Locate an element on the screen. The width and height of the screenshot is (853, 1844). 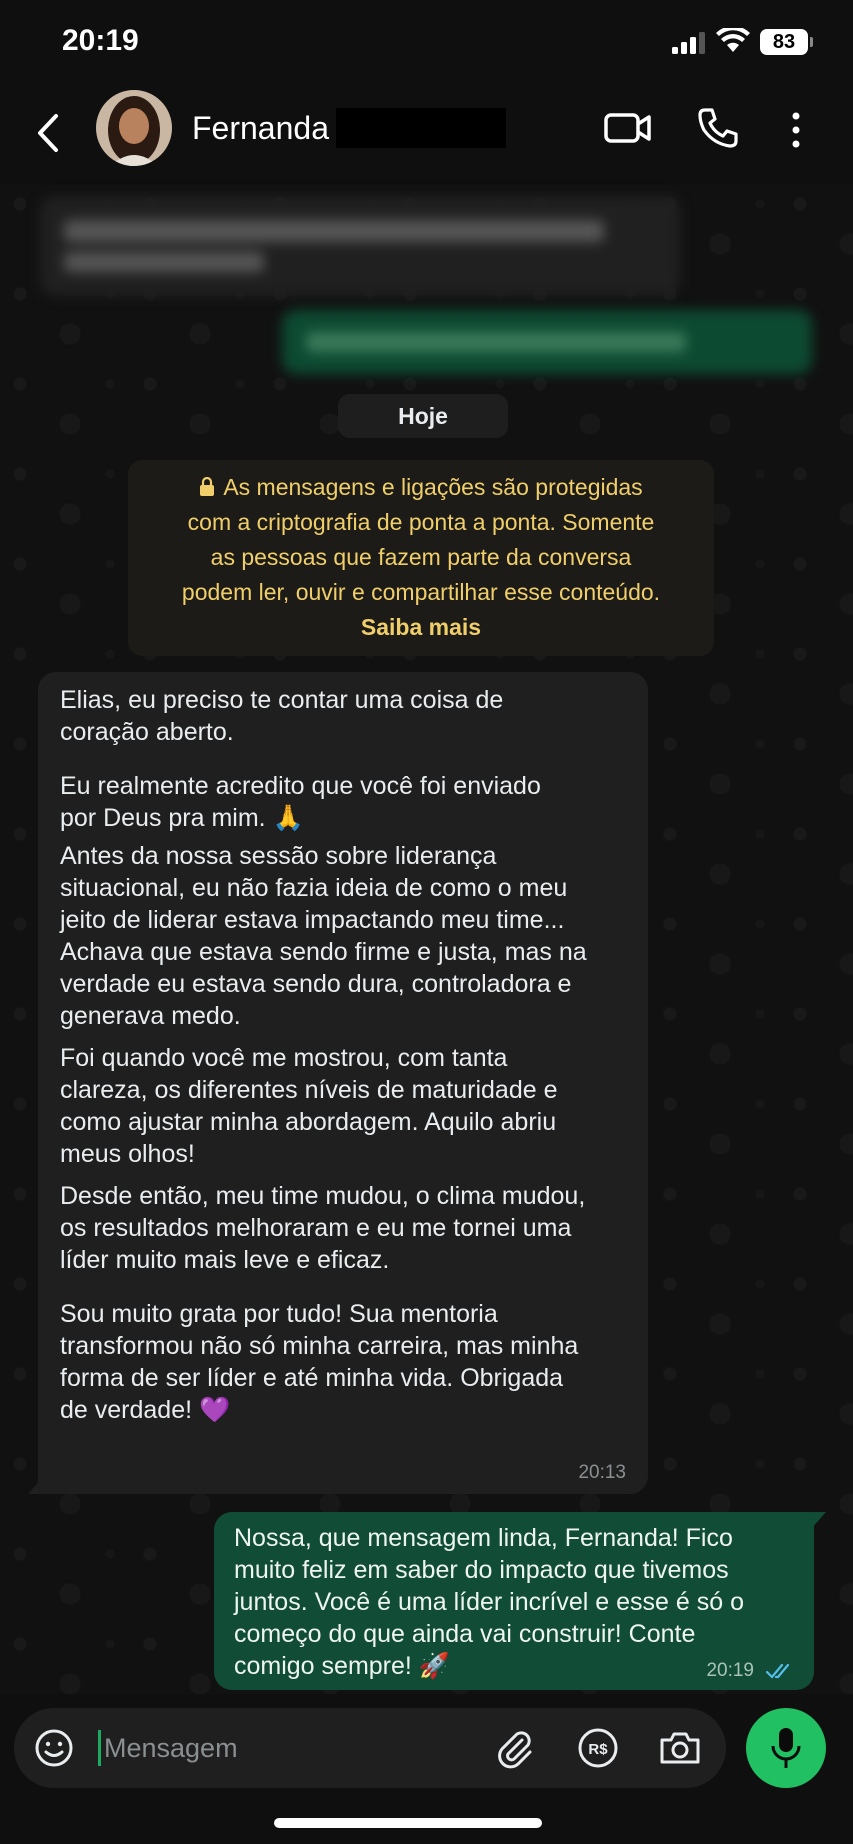
read-ticks-icon is located at coordinates (778, 1671).